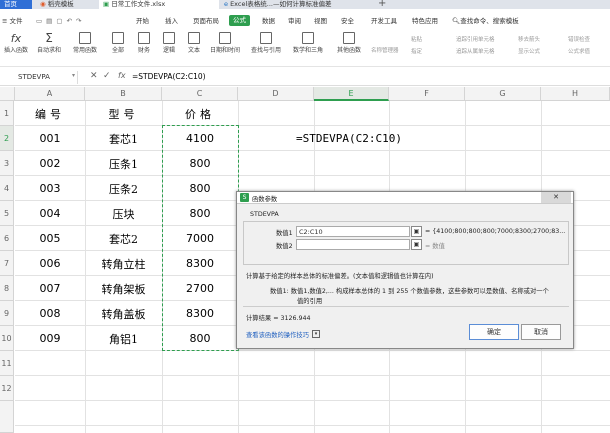 This screenshot has height=433, width=610. Describe the element at coordinates (40, 77) in the screenshot. I see `name-box: STDEVPA` at that location.